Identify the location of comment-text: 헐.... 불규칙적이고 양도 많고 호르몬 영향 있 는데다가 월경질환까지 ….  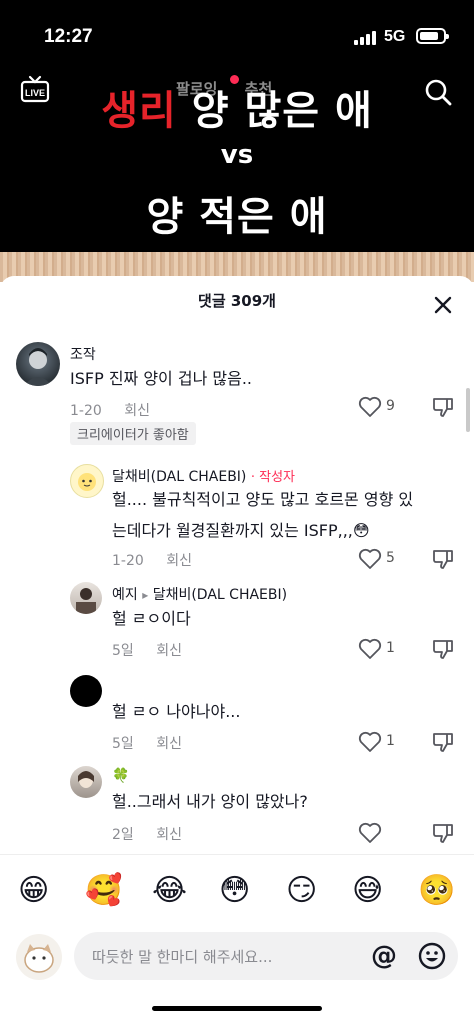
(262, 515).